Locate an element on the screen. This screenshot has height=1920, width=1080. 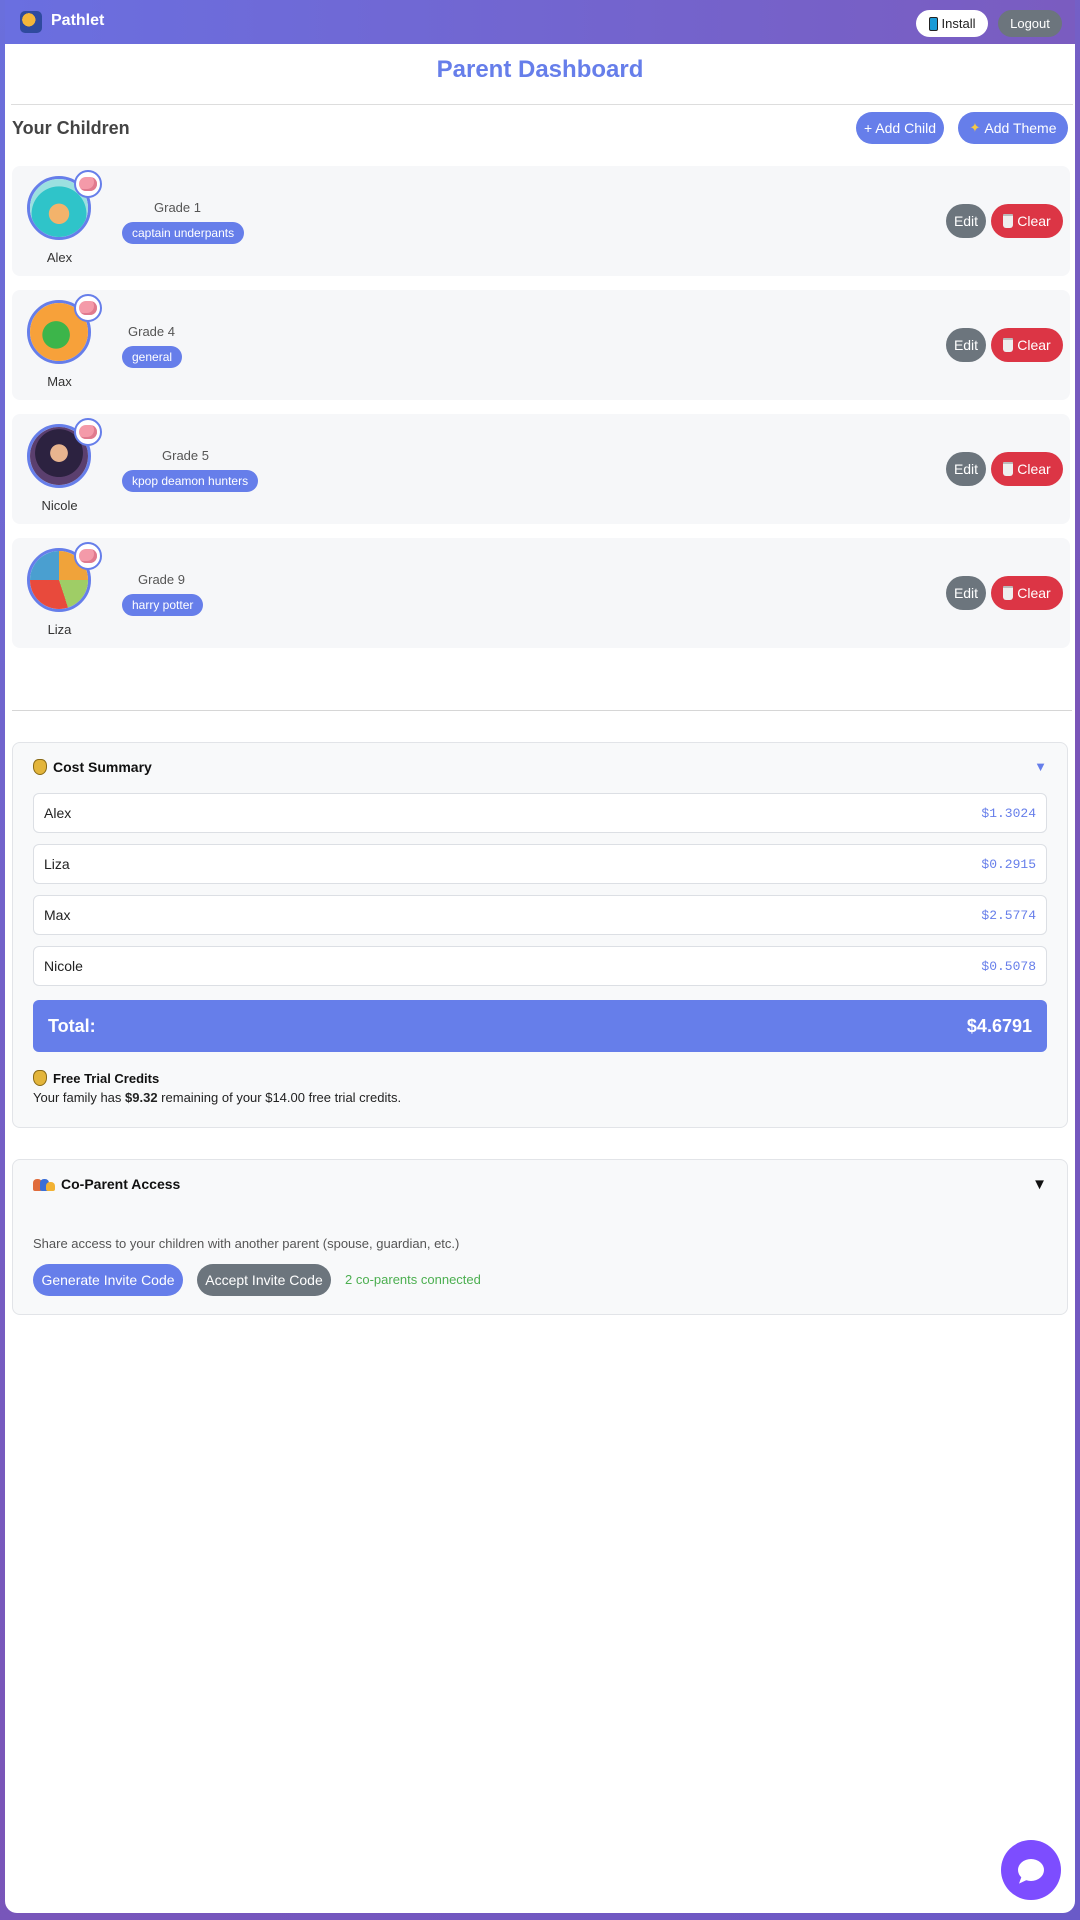
coparent-header: Co-Parent Access is located at coordinates (106, 1184).